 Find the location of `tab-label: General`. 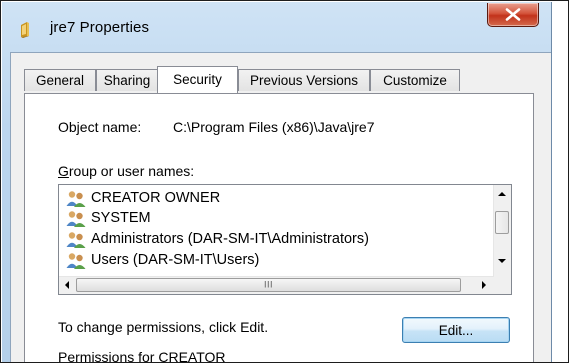

tab-label: General is located at coordinates (60, 80).